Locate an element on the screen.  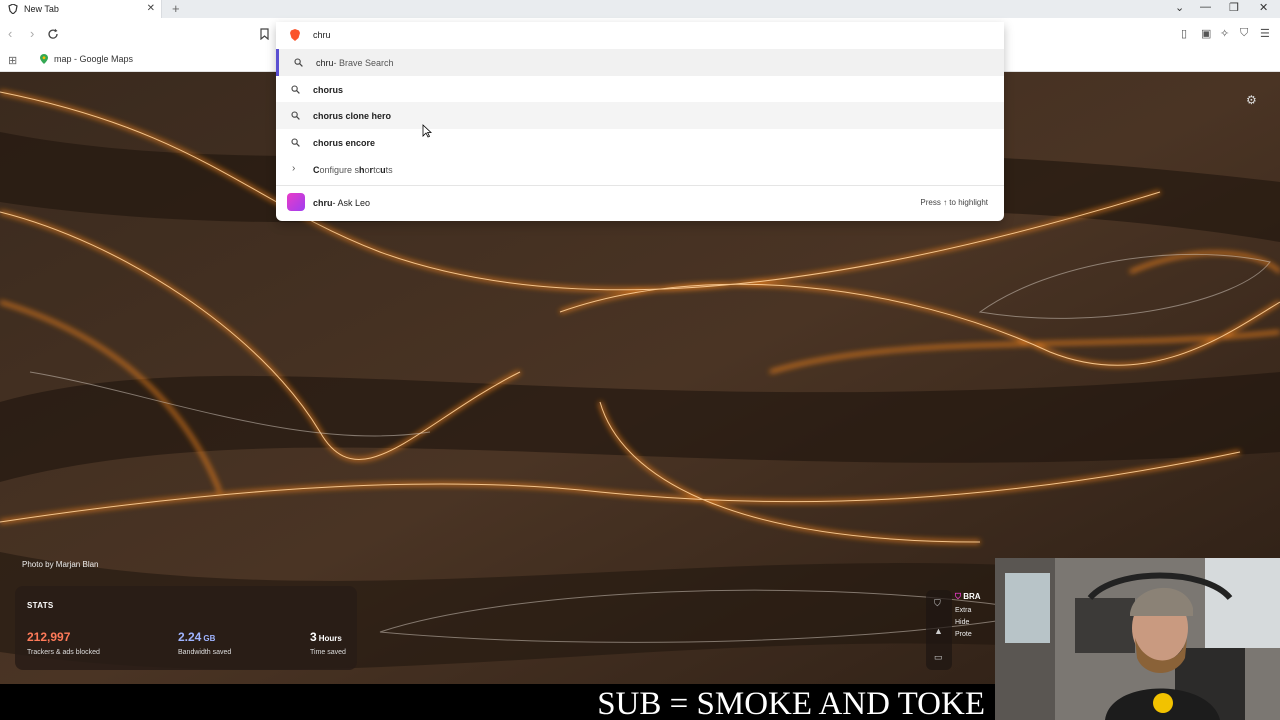
webcam-overlay is located at coordinates (1137, 639).